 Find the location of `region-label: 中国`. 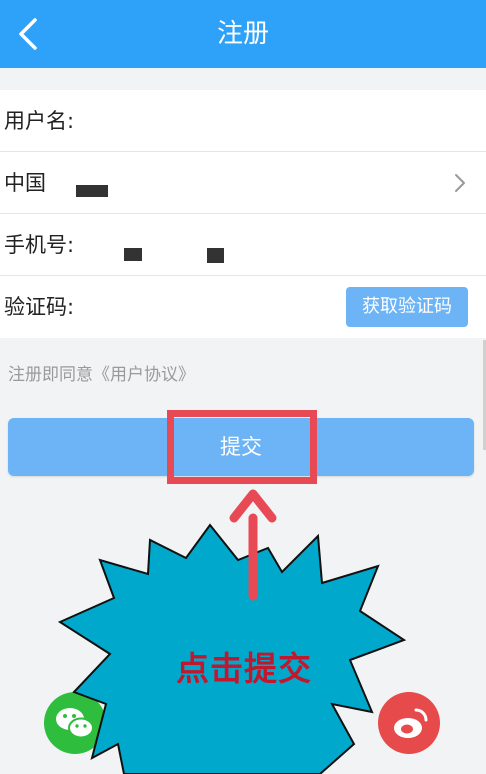

region-label: 中国 is located at coordinates (25, 183).